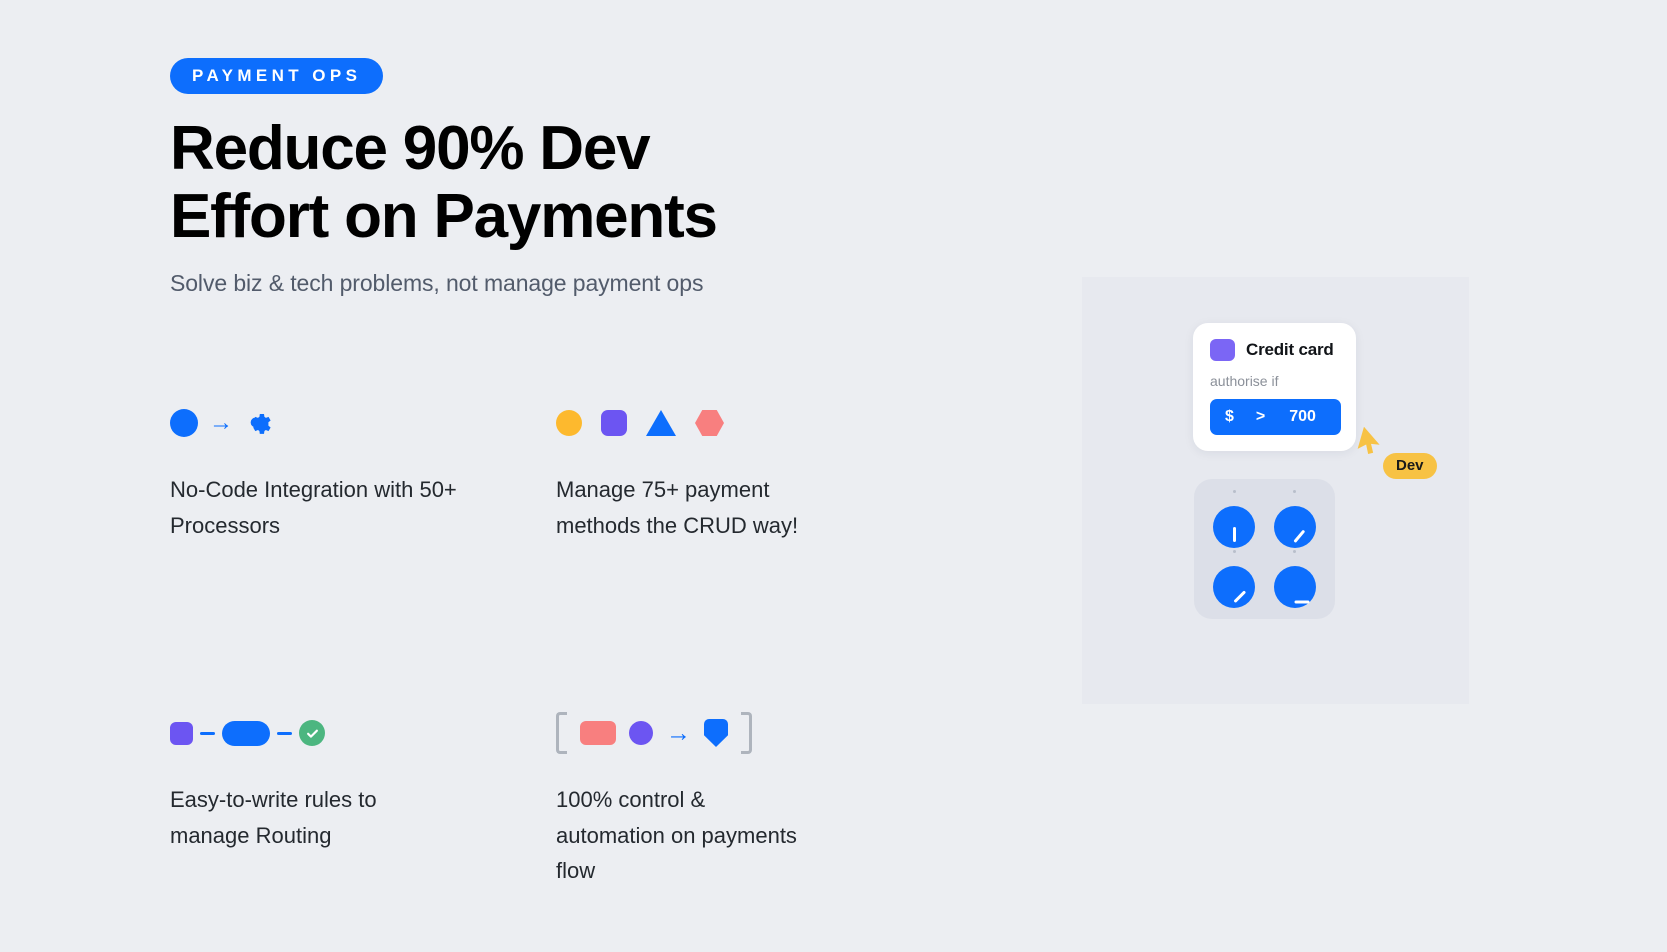 This screenshot has width=1667, height=952. Describe the element at coordinates (1302, 416) in the screenshot. I see `condition-value: 700` at that location.